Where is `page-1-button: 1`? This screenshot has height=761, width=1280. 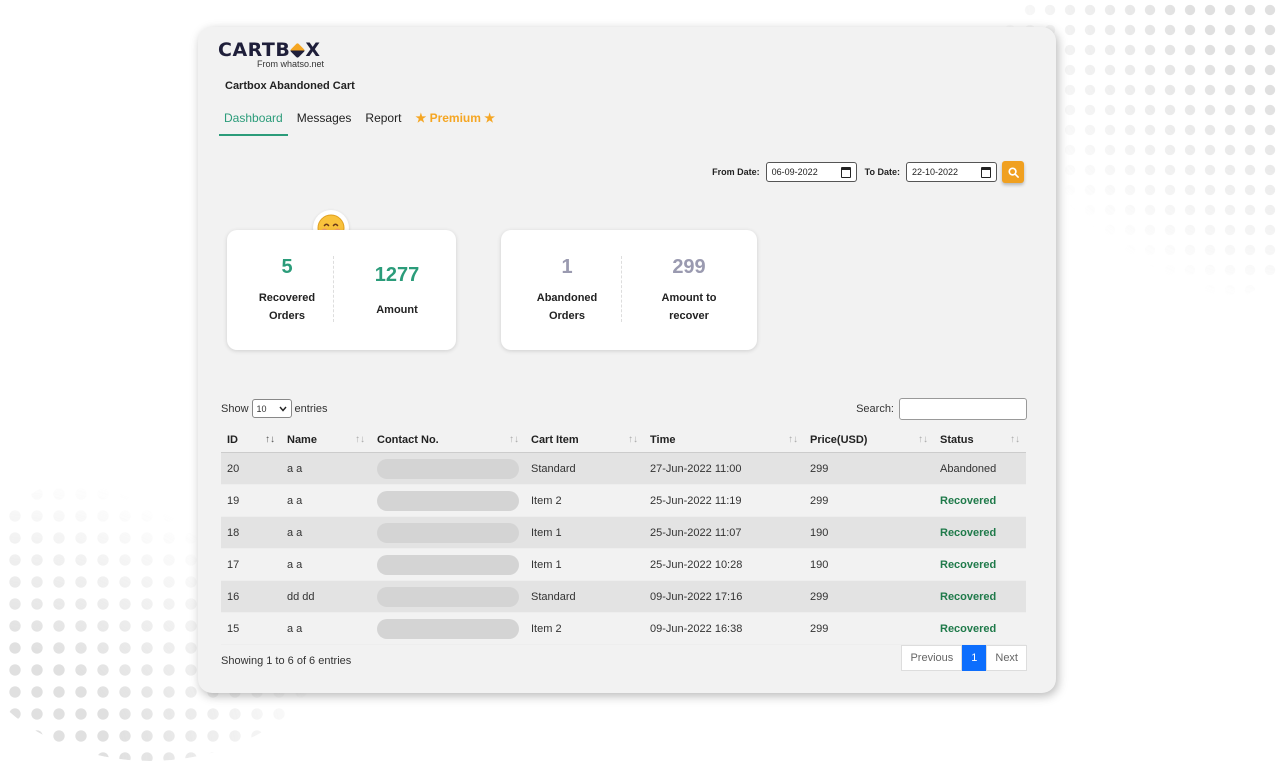
page-1-button: 1 is located at coordinates (974, 658).